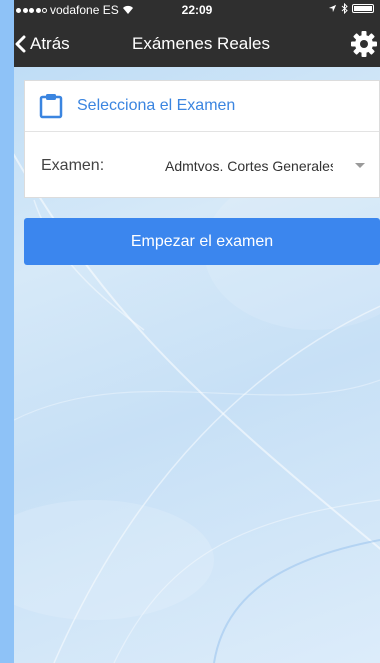 The height and width of the screenshot is (663, 380). I want to click on caret-down-icon, so click(360, 165).